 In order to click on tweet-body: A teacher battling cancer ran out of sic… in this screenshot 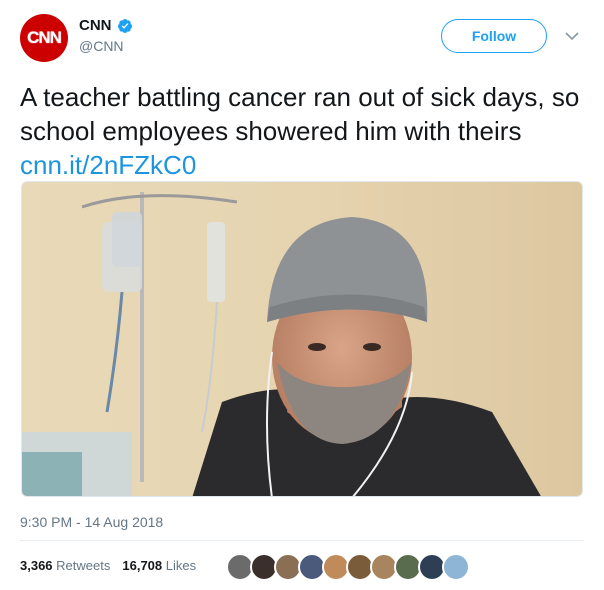, I will do `click(300, 114)`.